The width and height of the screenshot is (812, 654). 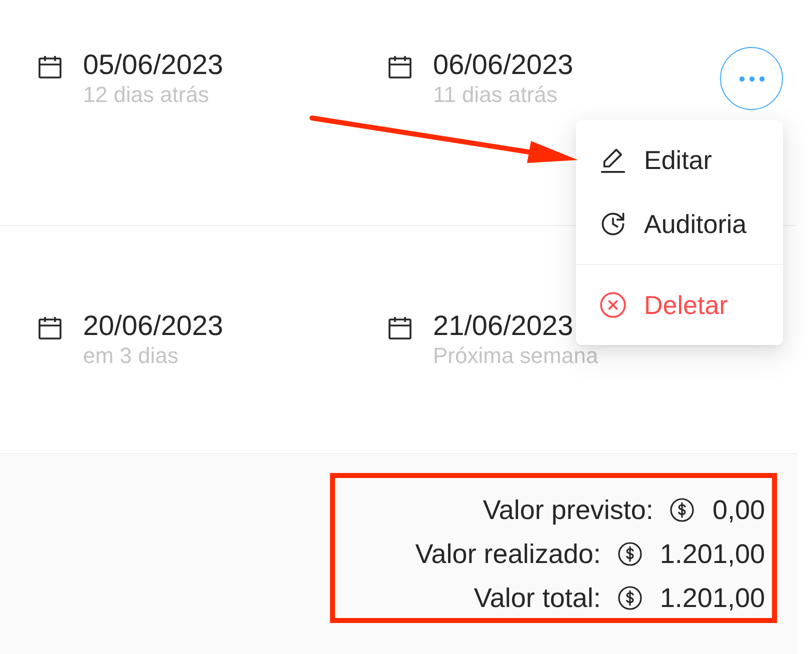 I want to click on x-circle-icon, so click(x=613, y=305).